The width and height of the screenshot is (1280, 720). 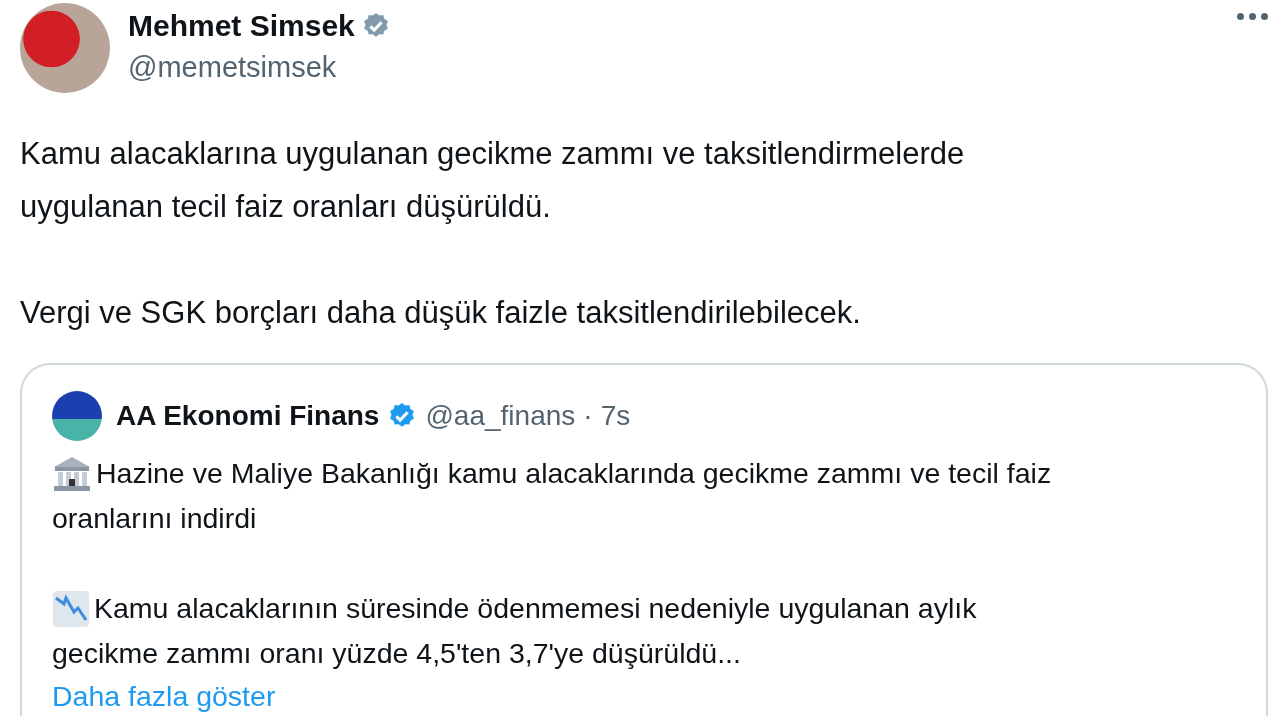 What do you see at coordinates (241, 26) in the screenshot?
I see `author-name: Mehmet Simsek` at bounding box center [241, 26].